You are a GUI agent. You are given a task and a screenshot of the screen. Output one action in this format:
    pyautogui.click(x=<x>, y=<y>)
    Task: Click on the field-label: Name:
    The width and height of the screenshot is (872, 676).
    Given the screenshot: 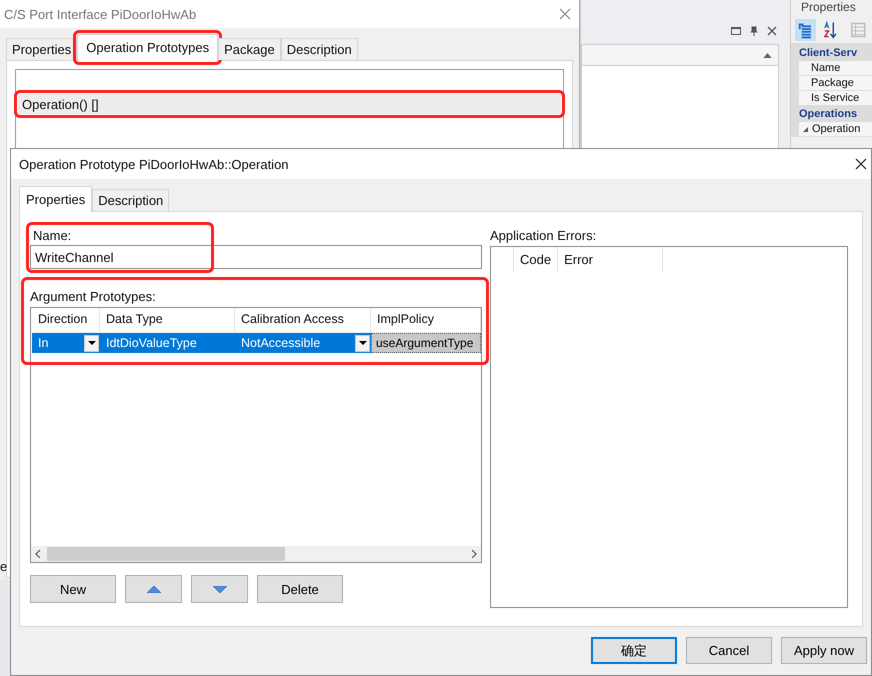 What is the action you would take?
    pyautogui.click(x=52, y=236)
    